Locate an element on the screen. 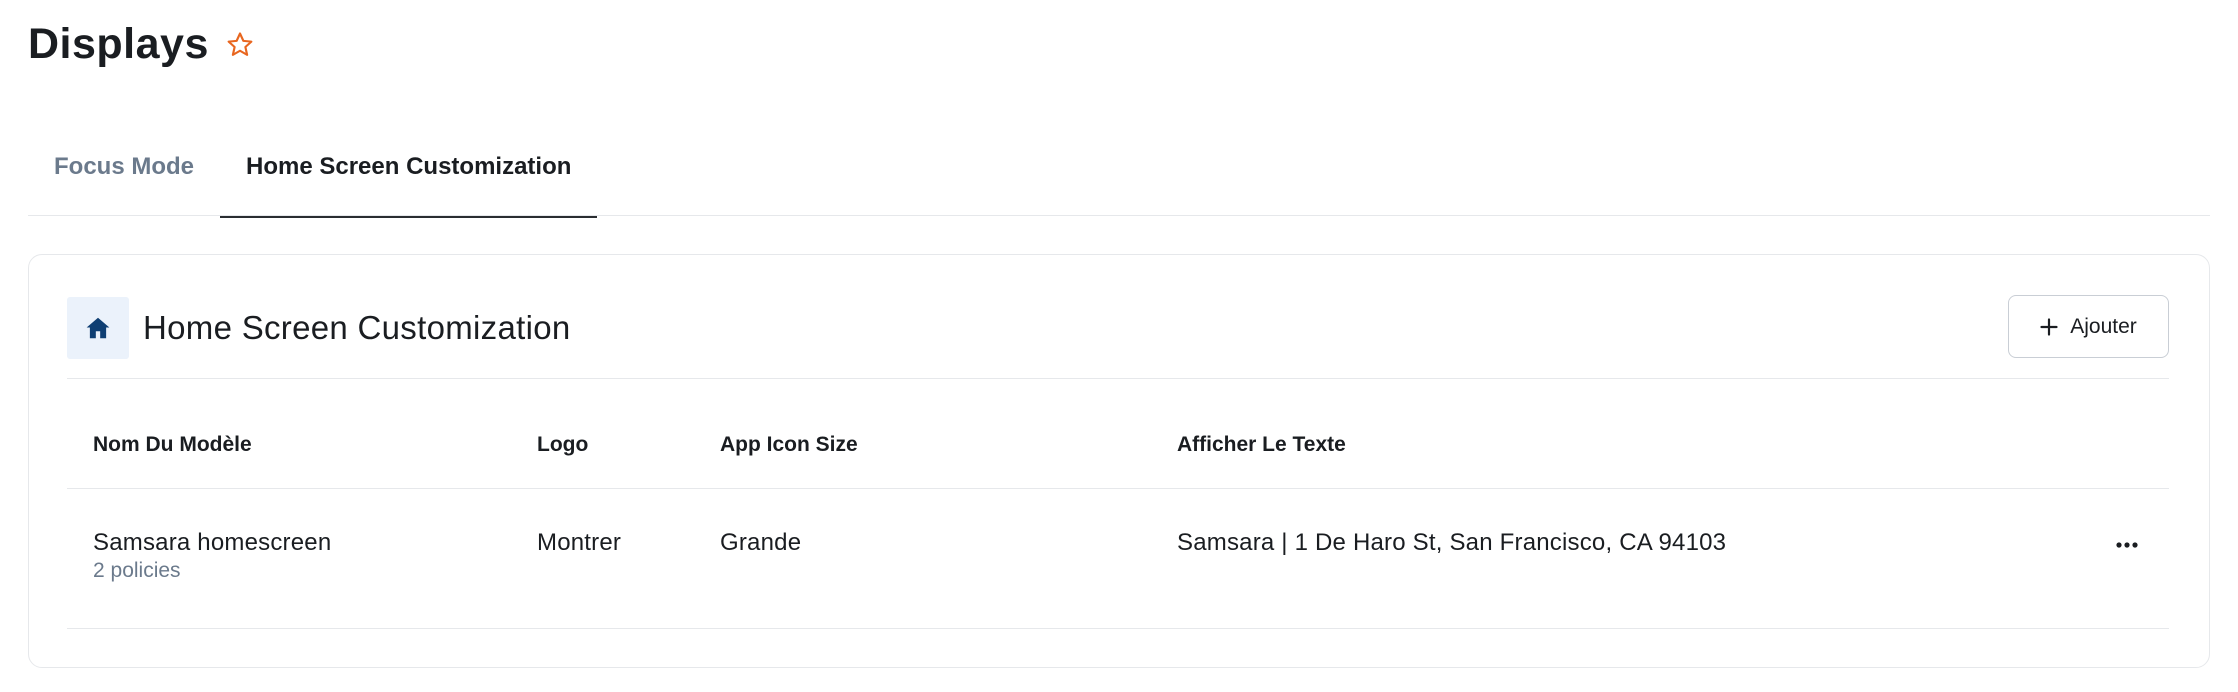  tab-focus-mode: Focus Mode is located at coordinates (124, 175).